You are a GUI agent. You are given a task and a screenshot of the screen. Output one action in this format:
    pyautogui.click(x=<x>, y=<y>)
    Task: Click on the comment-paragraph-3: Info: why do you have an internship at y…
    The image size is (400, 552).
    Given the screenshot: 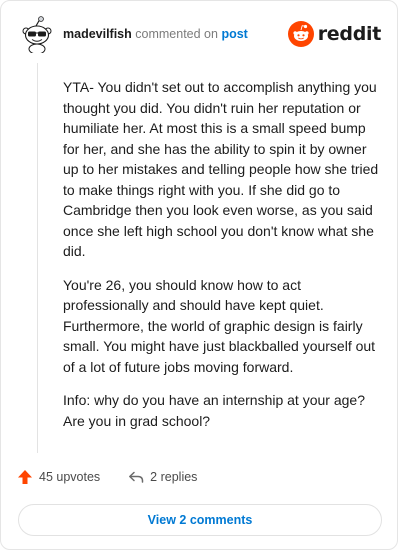 What is the action you would take?
    pyautogui.click(x=214, y=410)
    